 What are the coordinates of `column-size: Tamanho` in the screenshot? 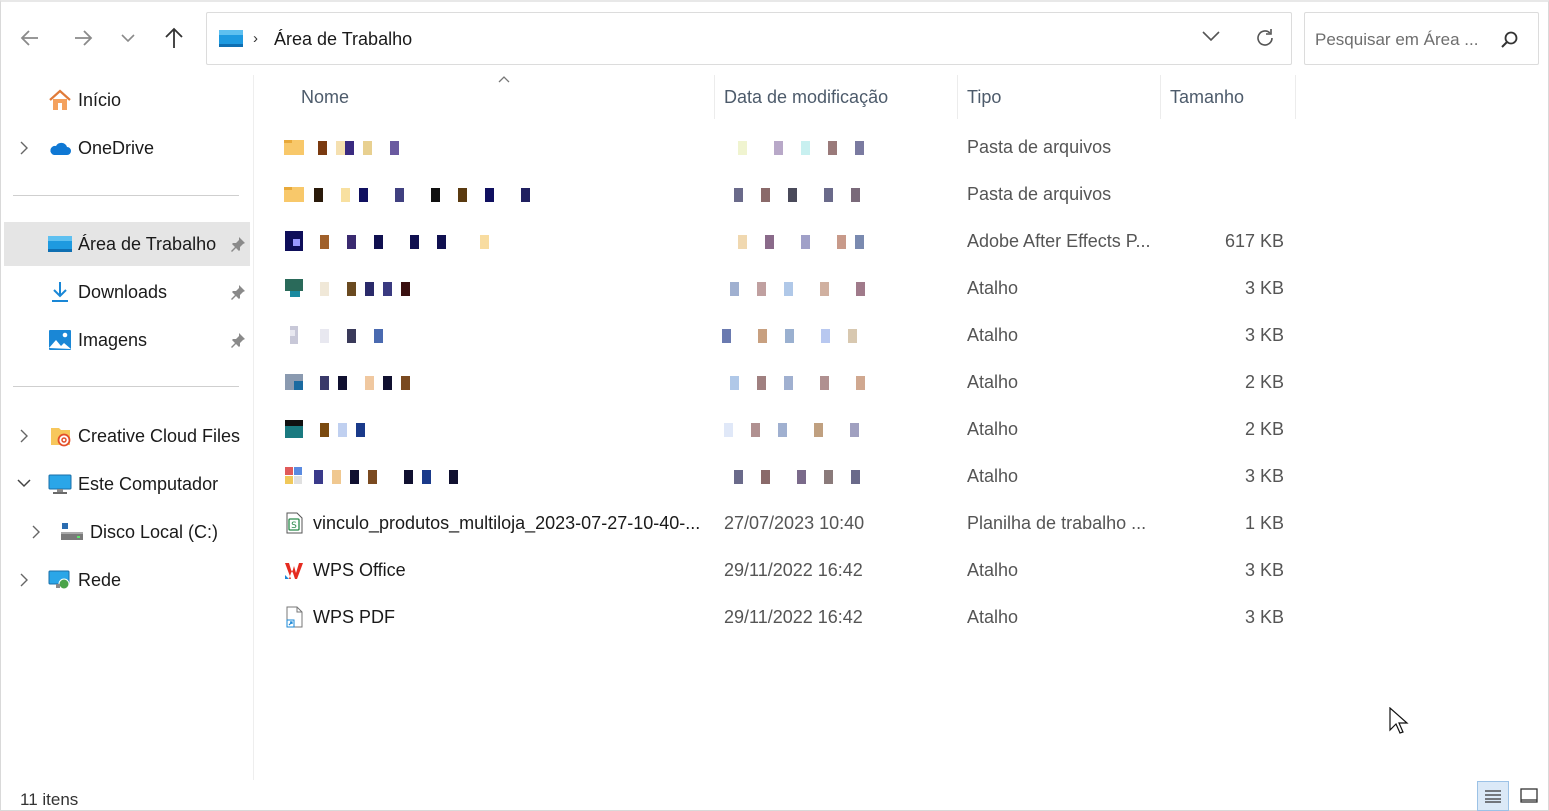 It's located at (1207, 97).